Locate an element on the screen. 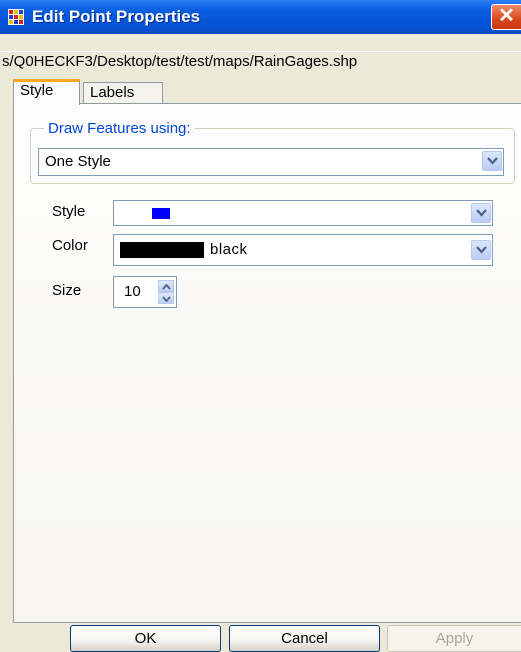  size-label: Size is located at coordinates (67, 290).